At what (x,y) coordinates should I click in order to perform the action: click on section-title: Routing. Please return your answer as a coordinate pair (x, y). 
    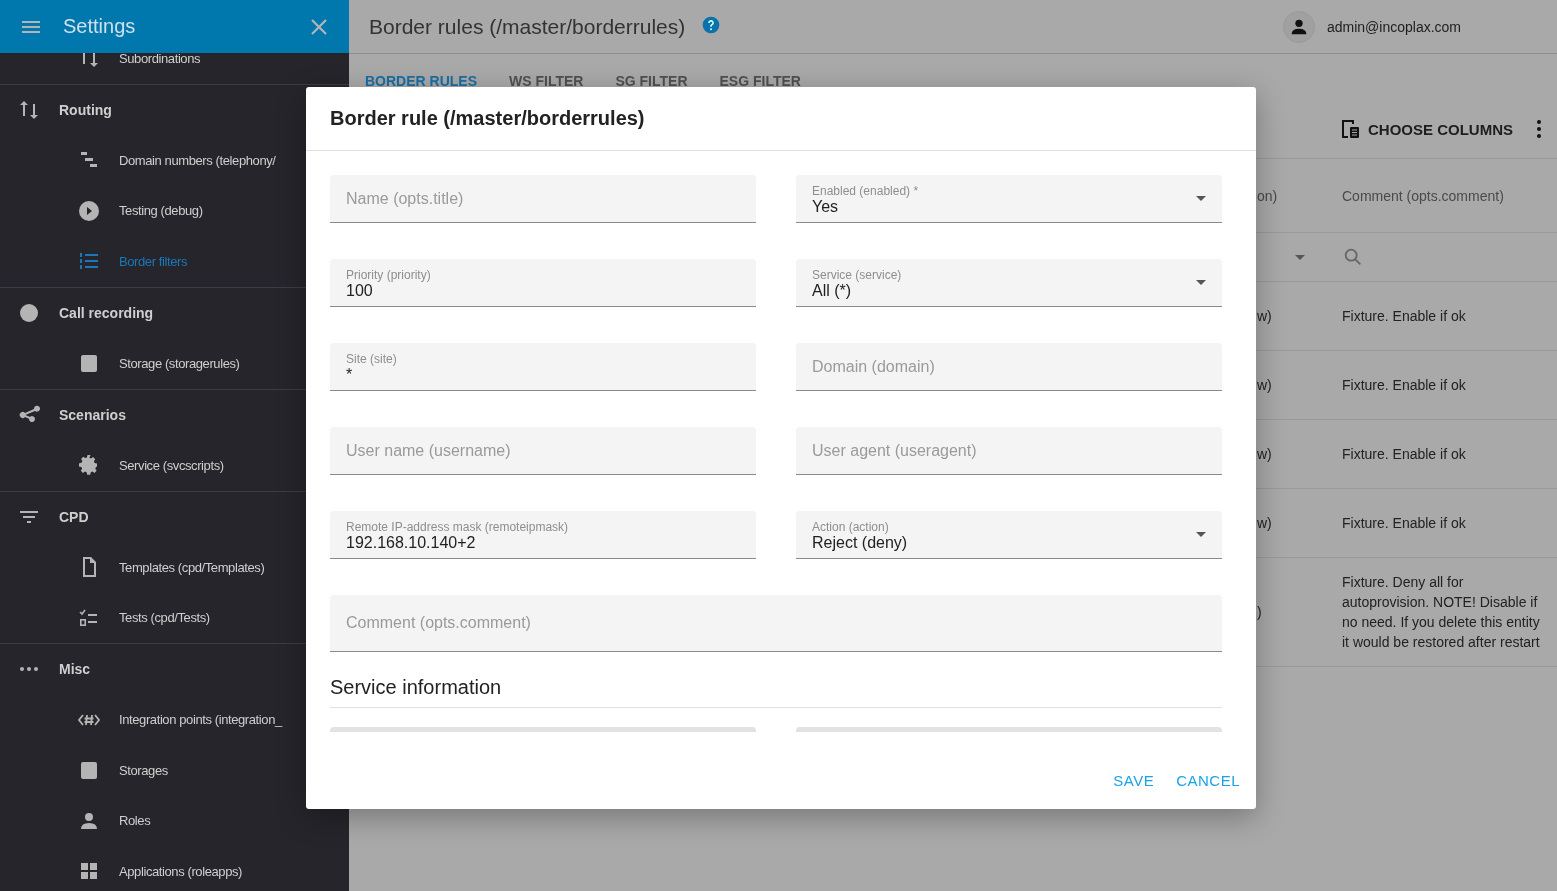
    Looking at the image, I should click on (85, 109).